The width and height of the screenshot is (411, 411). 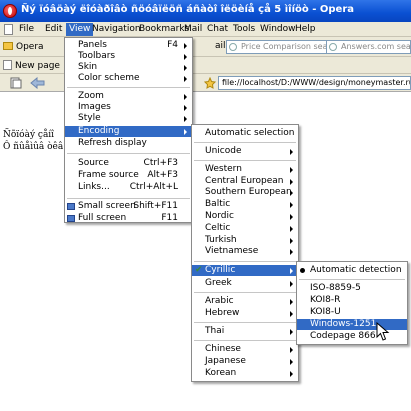 I want to click on encoding-southern-european: Southern European, so click(x=245, y=192).